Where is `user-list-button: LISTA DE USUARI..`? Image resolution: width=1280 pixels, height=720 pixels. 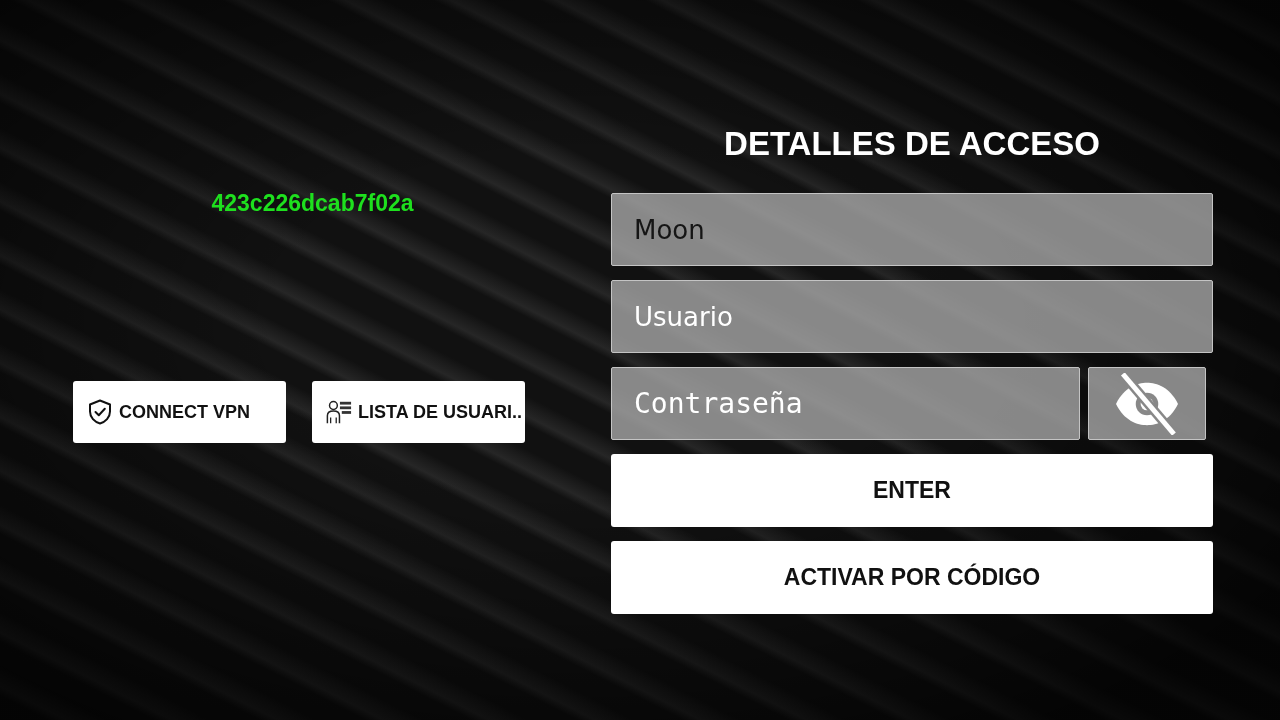
user-list-button: LISTA DE USUARI.. is located at coordinates (418, 412).